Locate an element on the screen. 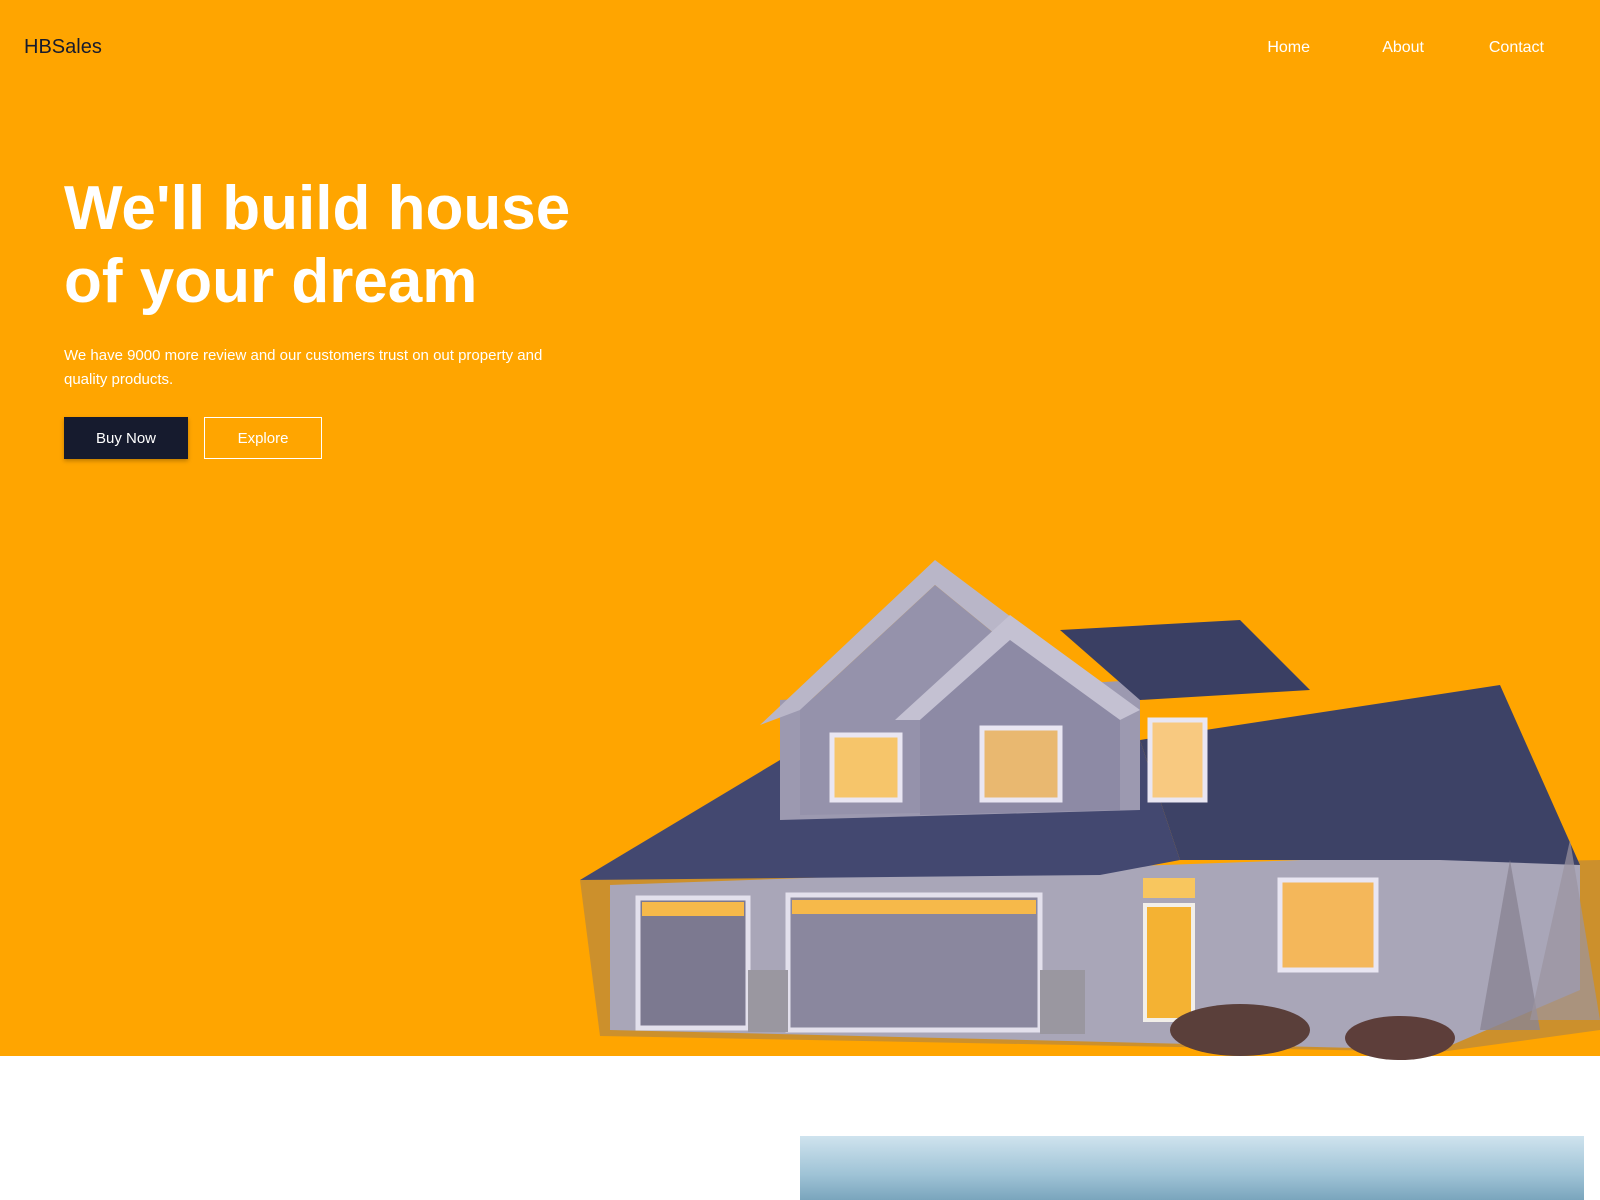  nav-link-about: About is located at coordinates (1403, 48).